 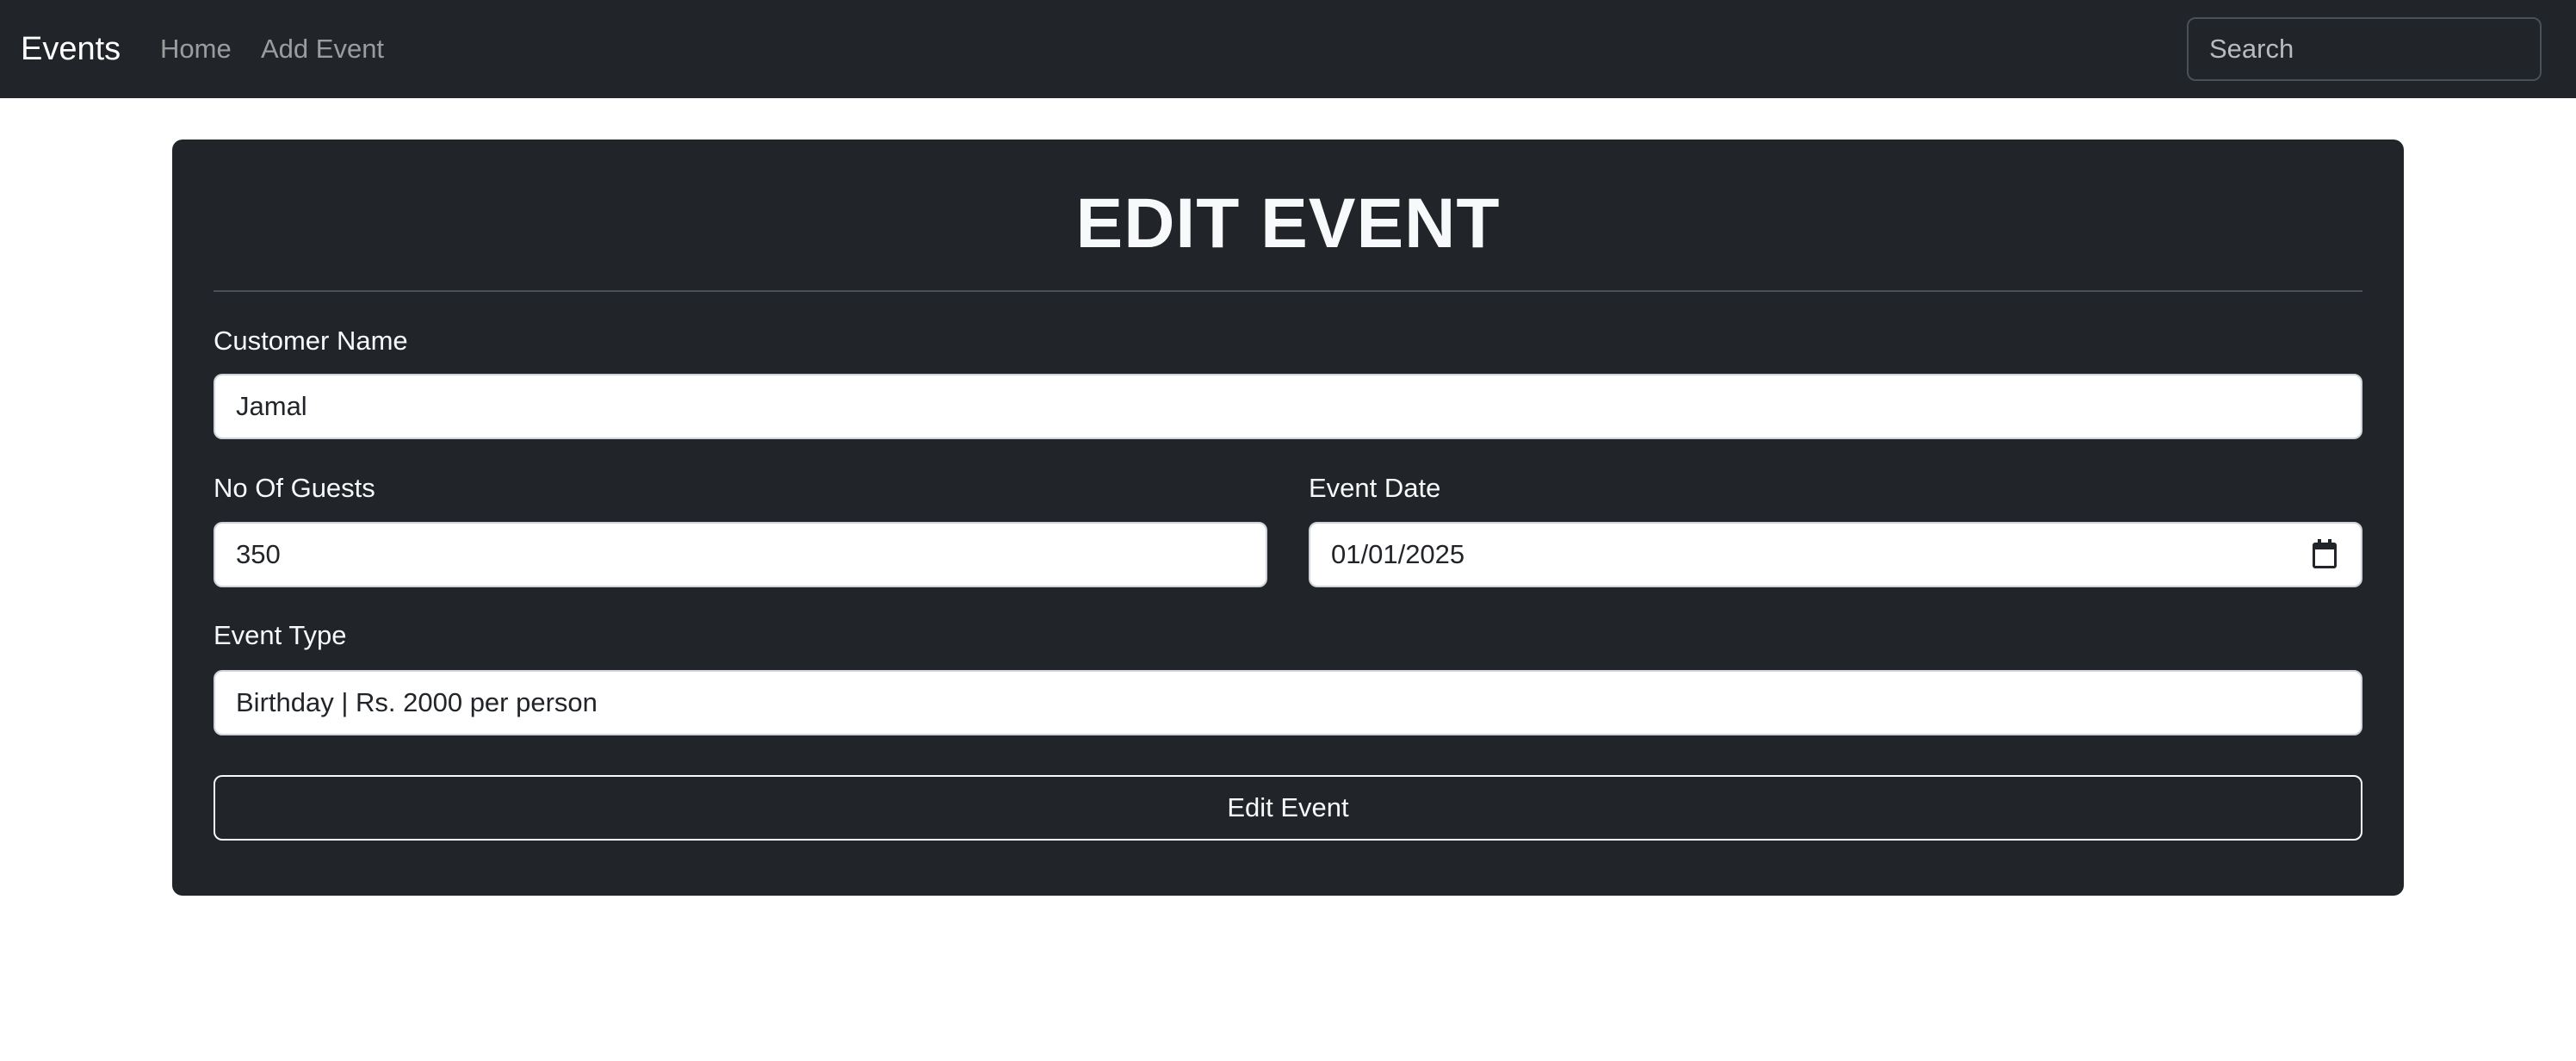 What do you see at coordinates (417, 702) in the screenshot?
I see `event-type-value: Birthday | Rs. 2000 per person` at bounding box center [417, 702].